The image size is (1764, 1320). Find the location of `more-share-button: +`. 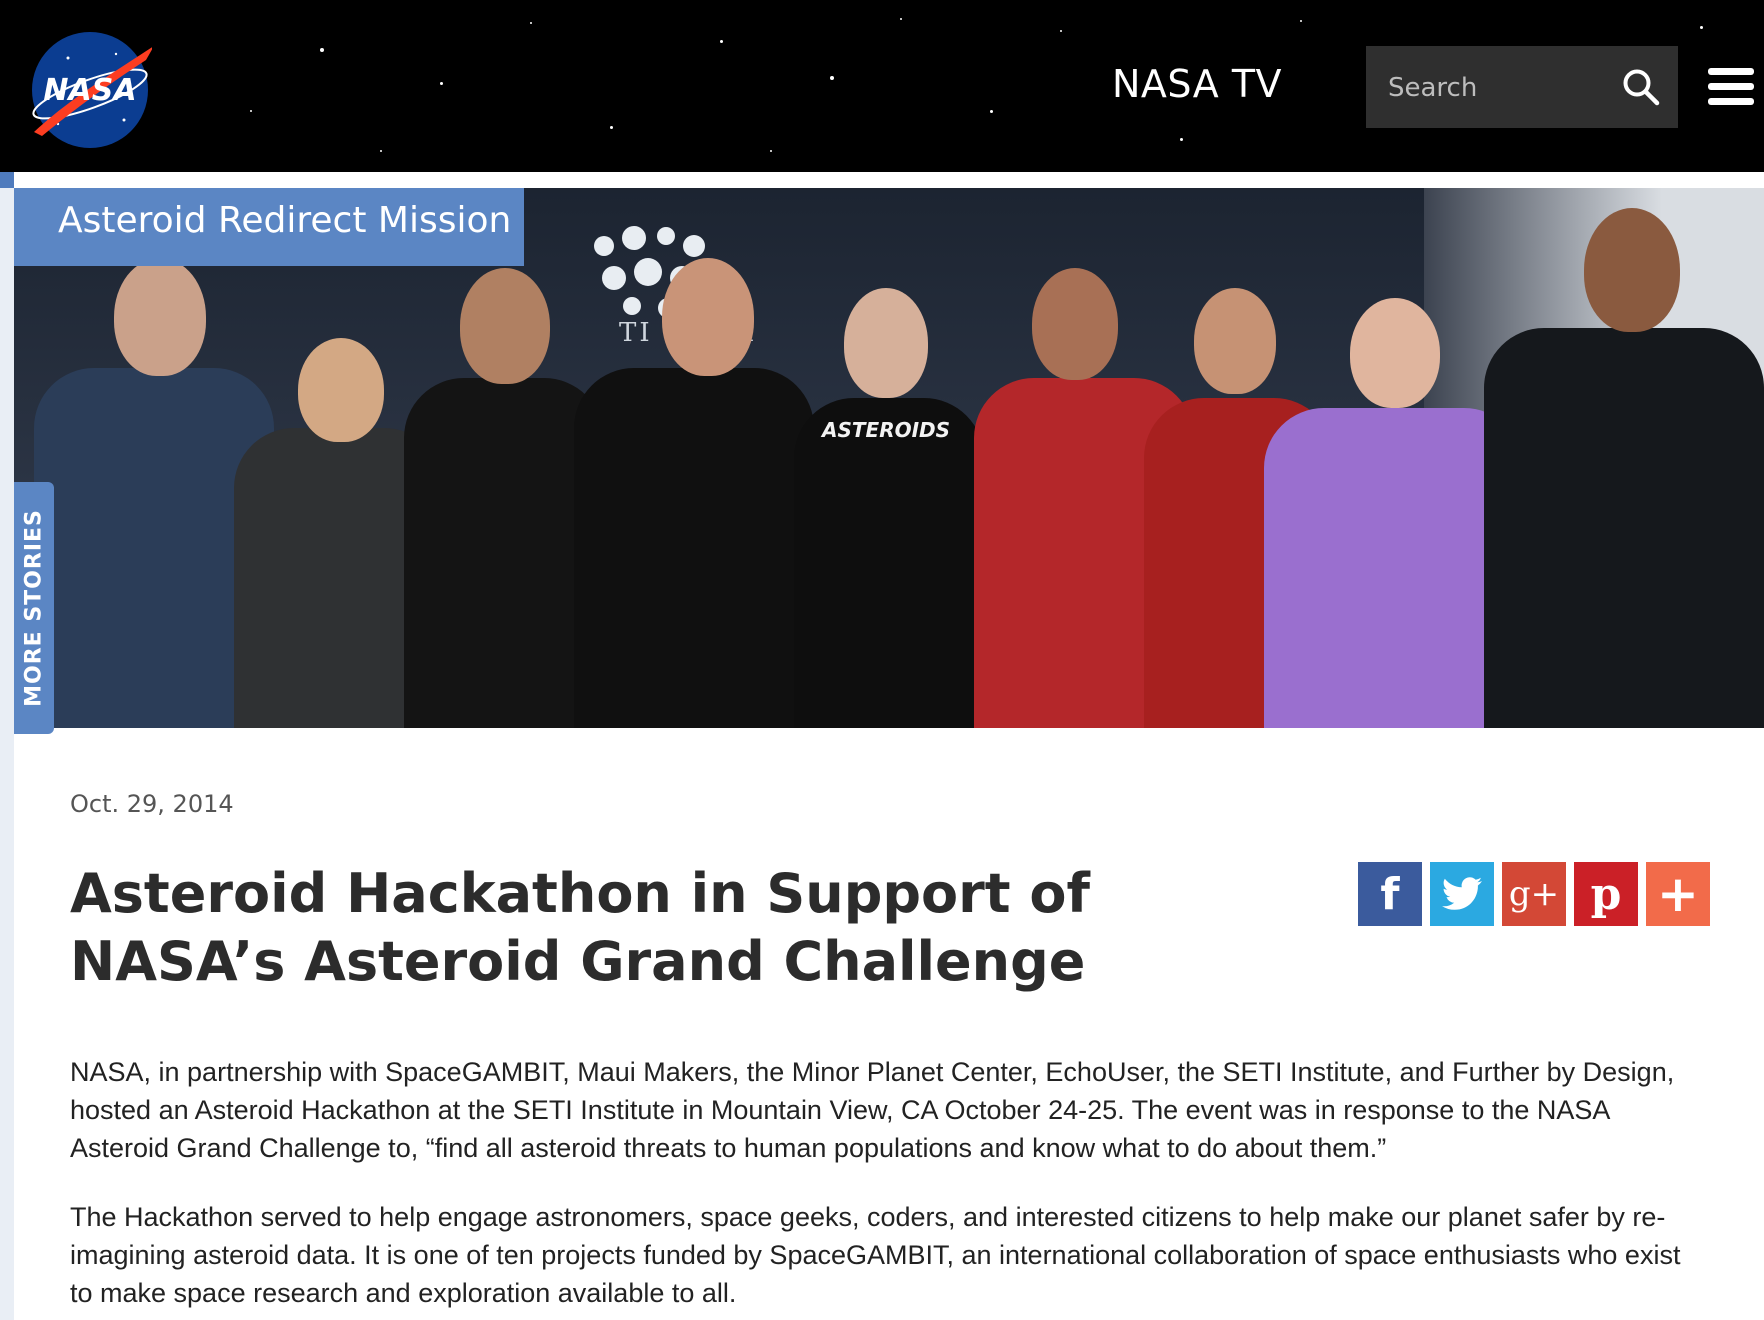

more-share-button: + is located at coordinates (1678, 894).